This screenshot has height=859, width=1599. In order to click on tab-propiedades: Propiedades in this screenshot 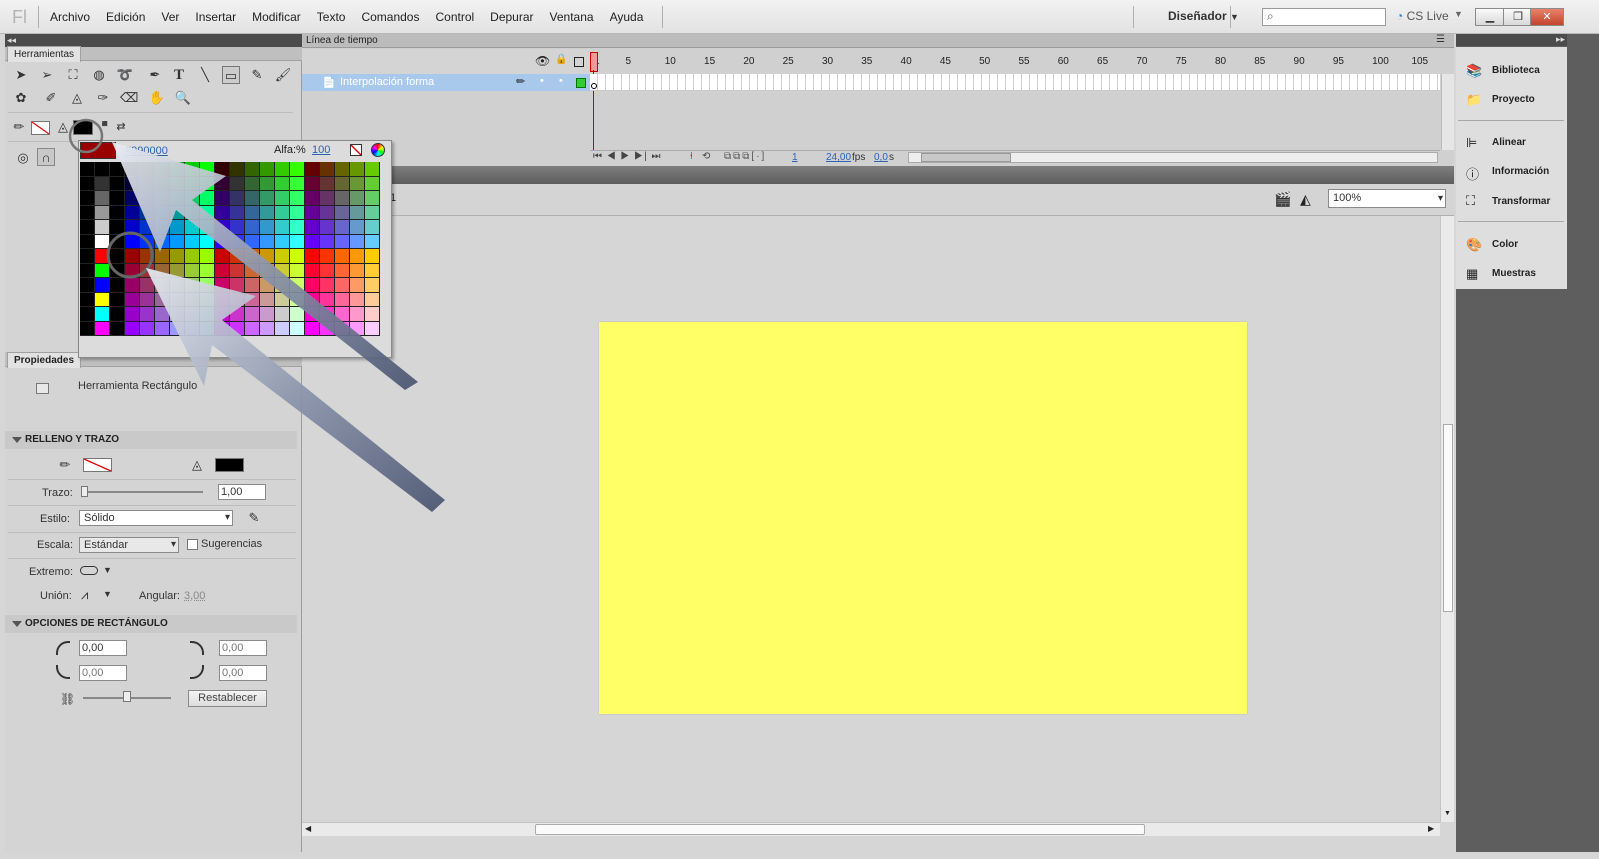, I will do `click(44, 360)`.